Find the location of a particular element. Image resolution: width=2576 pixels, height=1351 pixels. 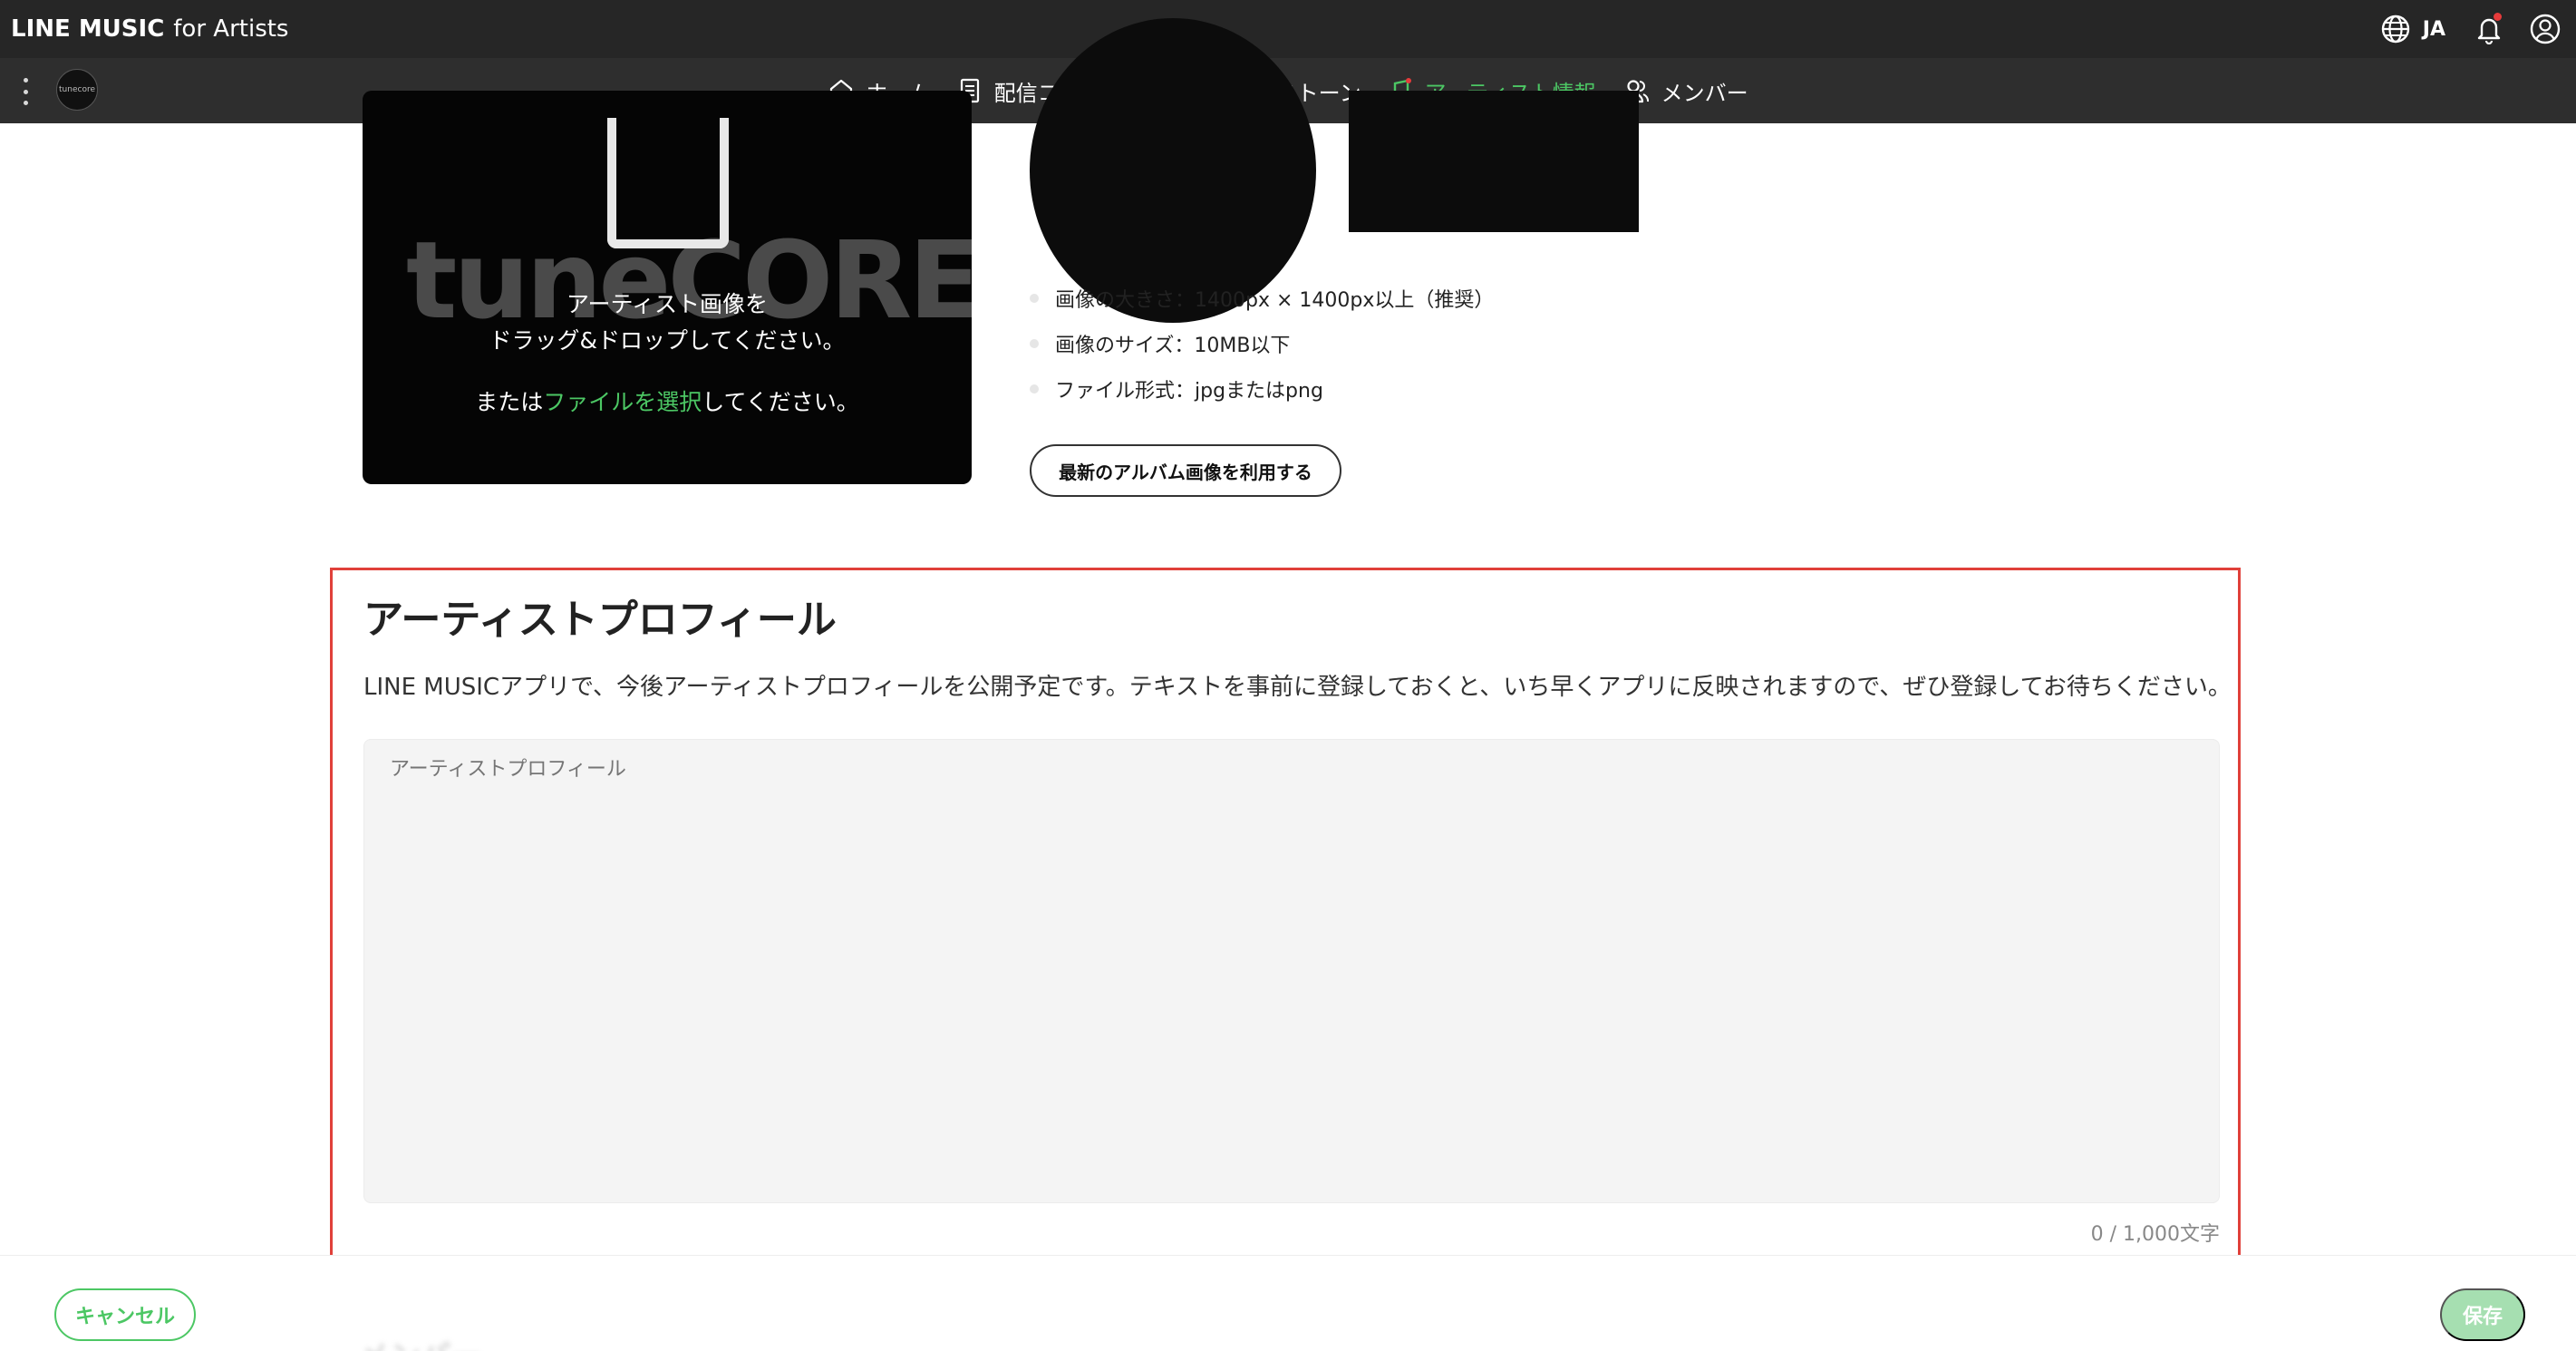

footer-action-bar: メンバー キャンセル 保存 is located at coordinates (1288, 1303).